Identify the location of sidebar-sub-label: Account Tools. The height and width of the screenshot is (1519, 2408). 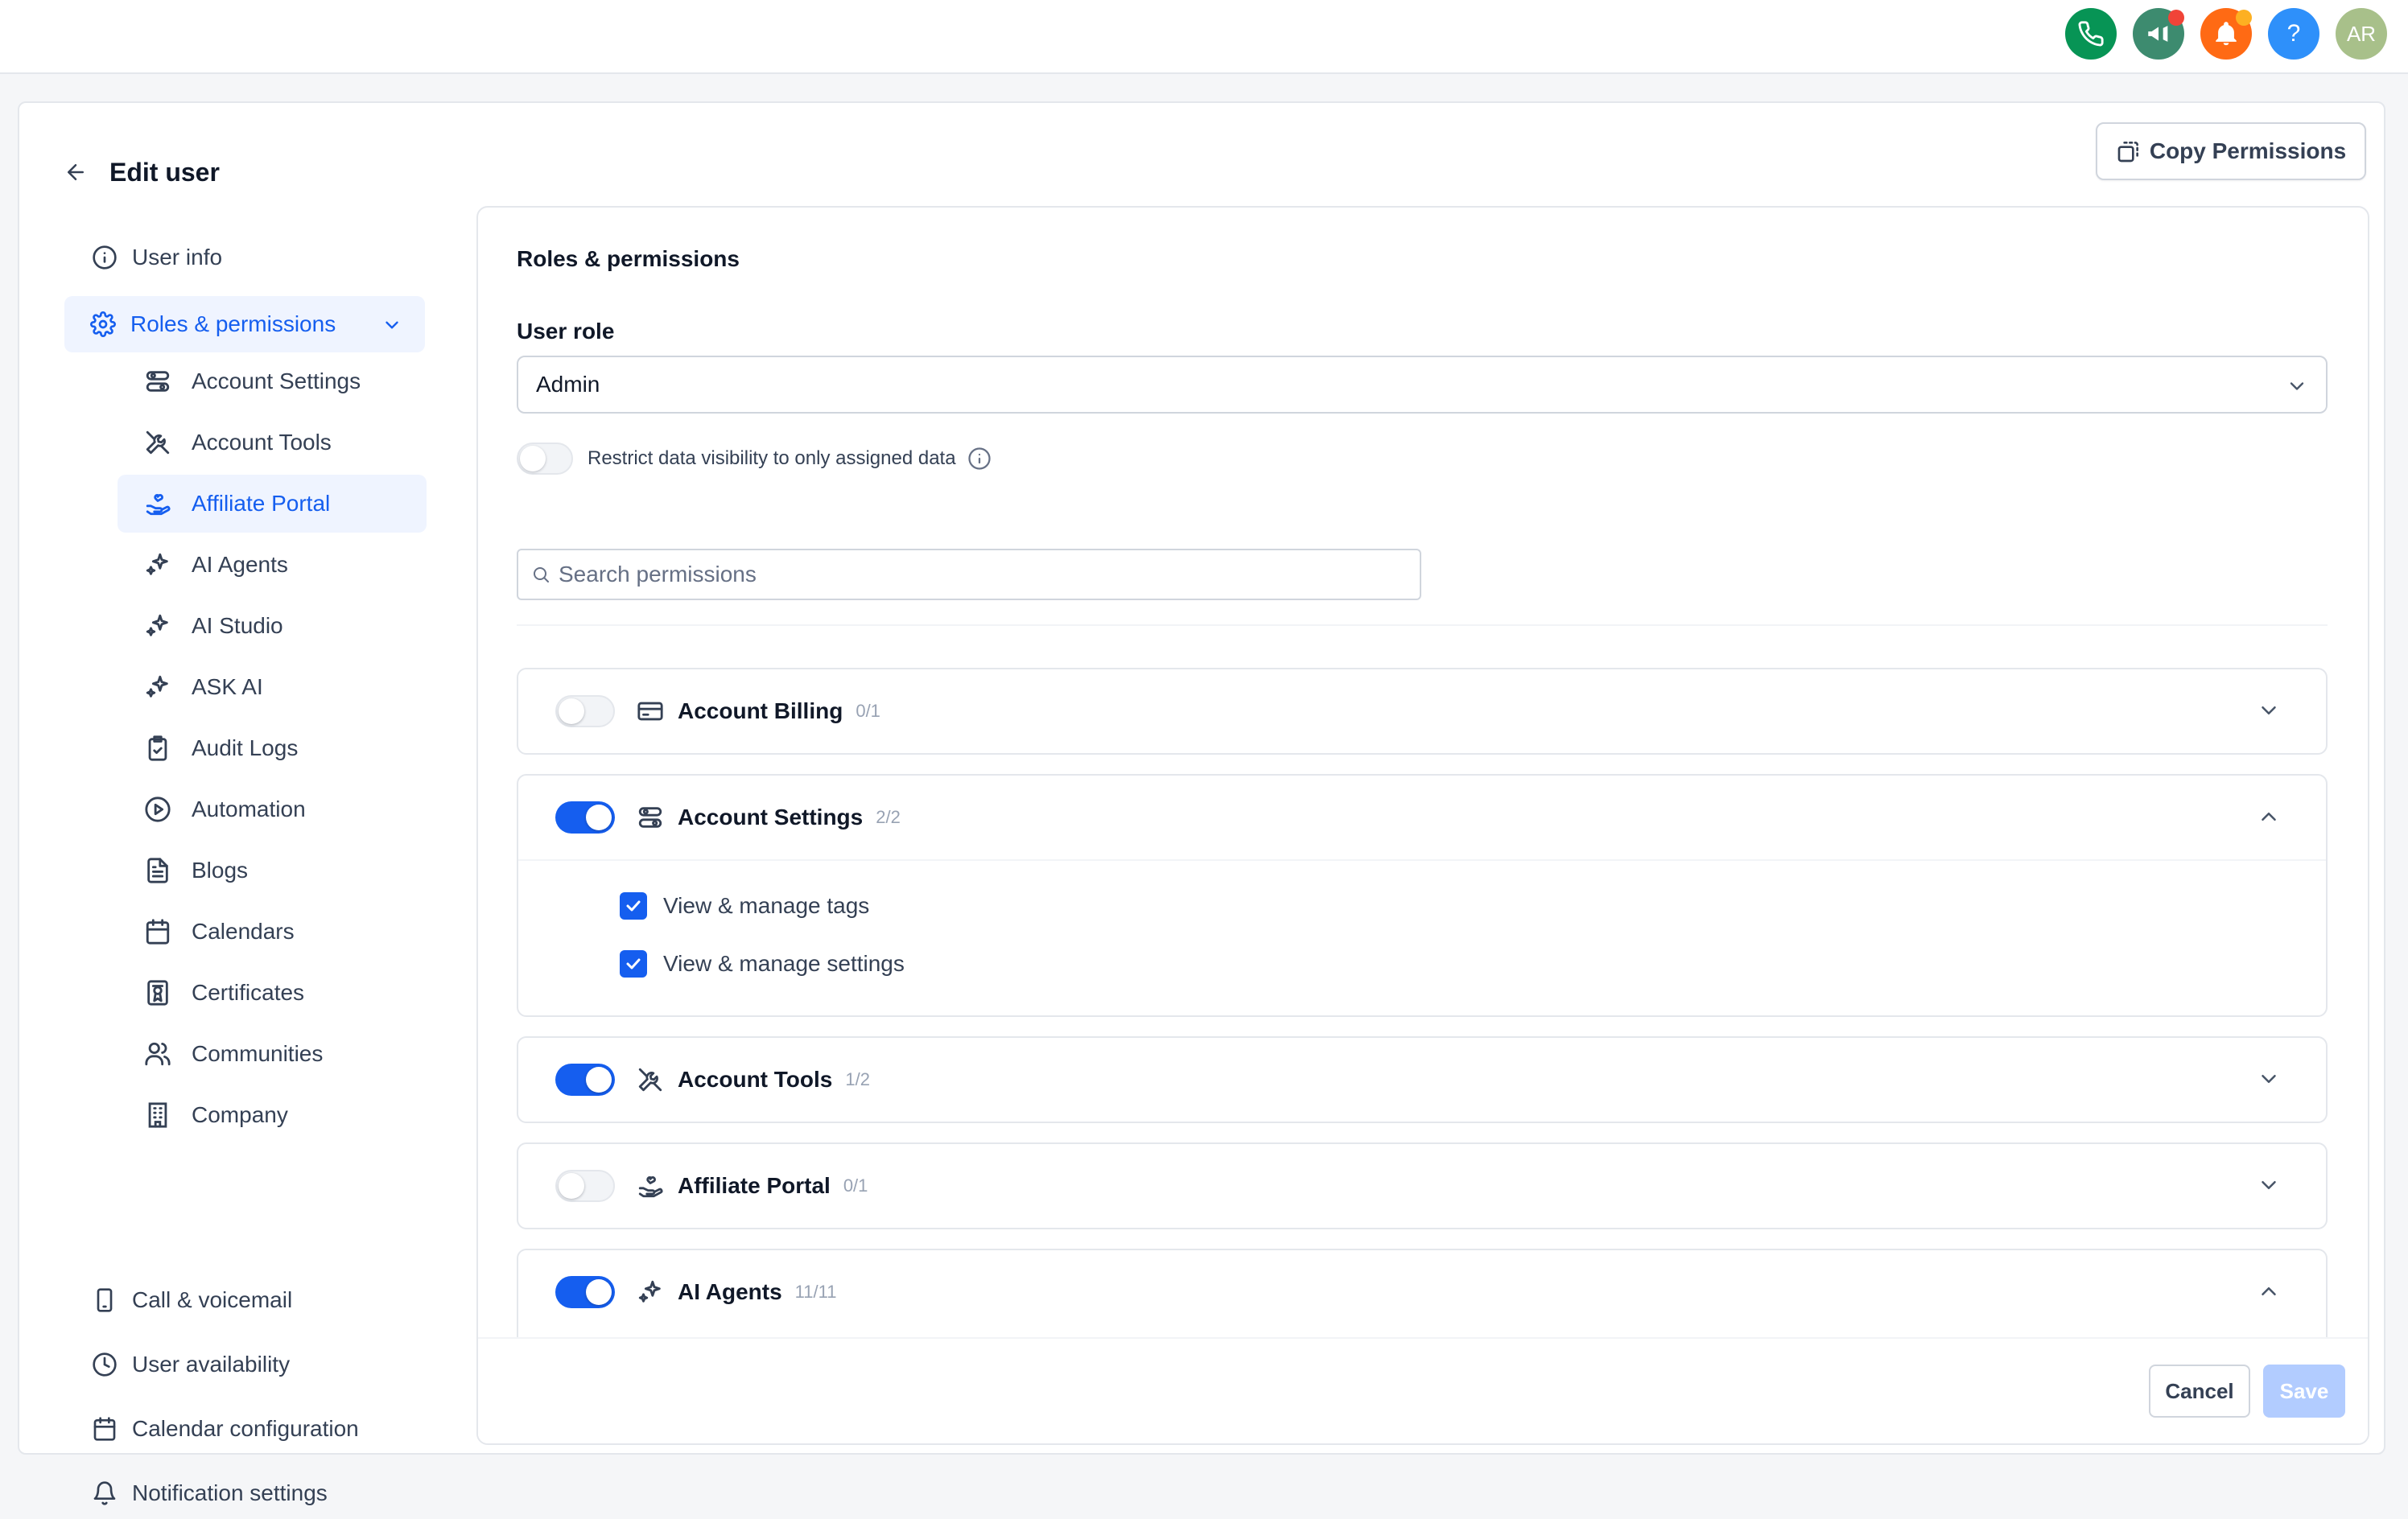
(262, 442).